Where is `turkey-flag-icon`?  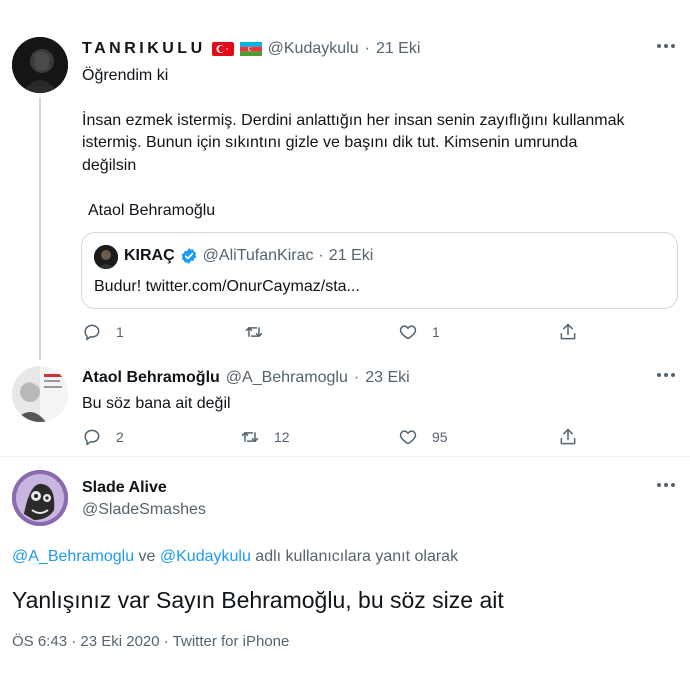 turkey-flag-icon is located at coordinates (222, 49).